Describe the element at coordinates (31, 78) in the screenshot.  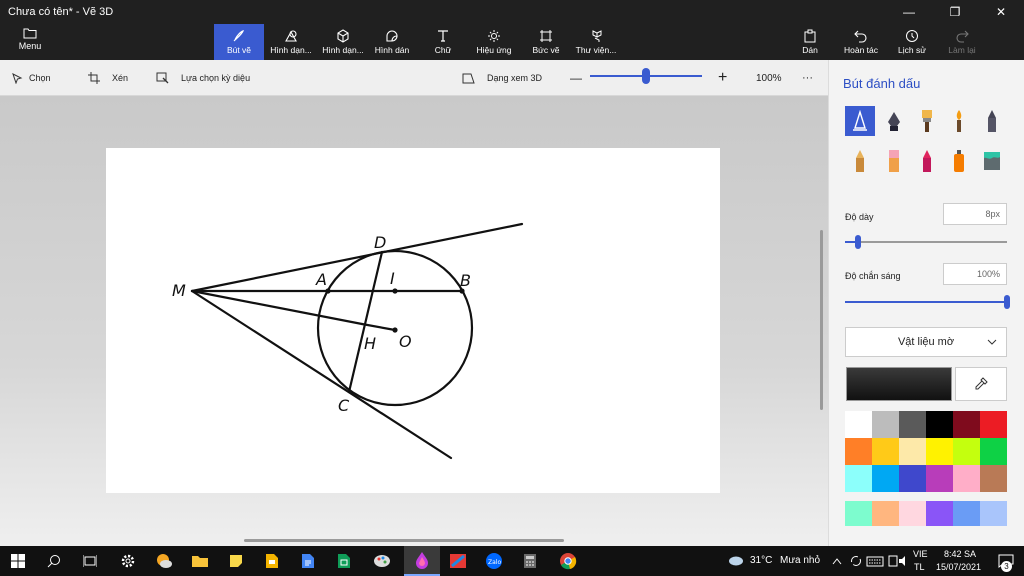
I see `select-button: Chọn` at that location.